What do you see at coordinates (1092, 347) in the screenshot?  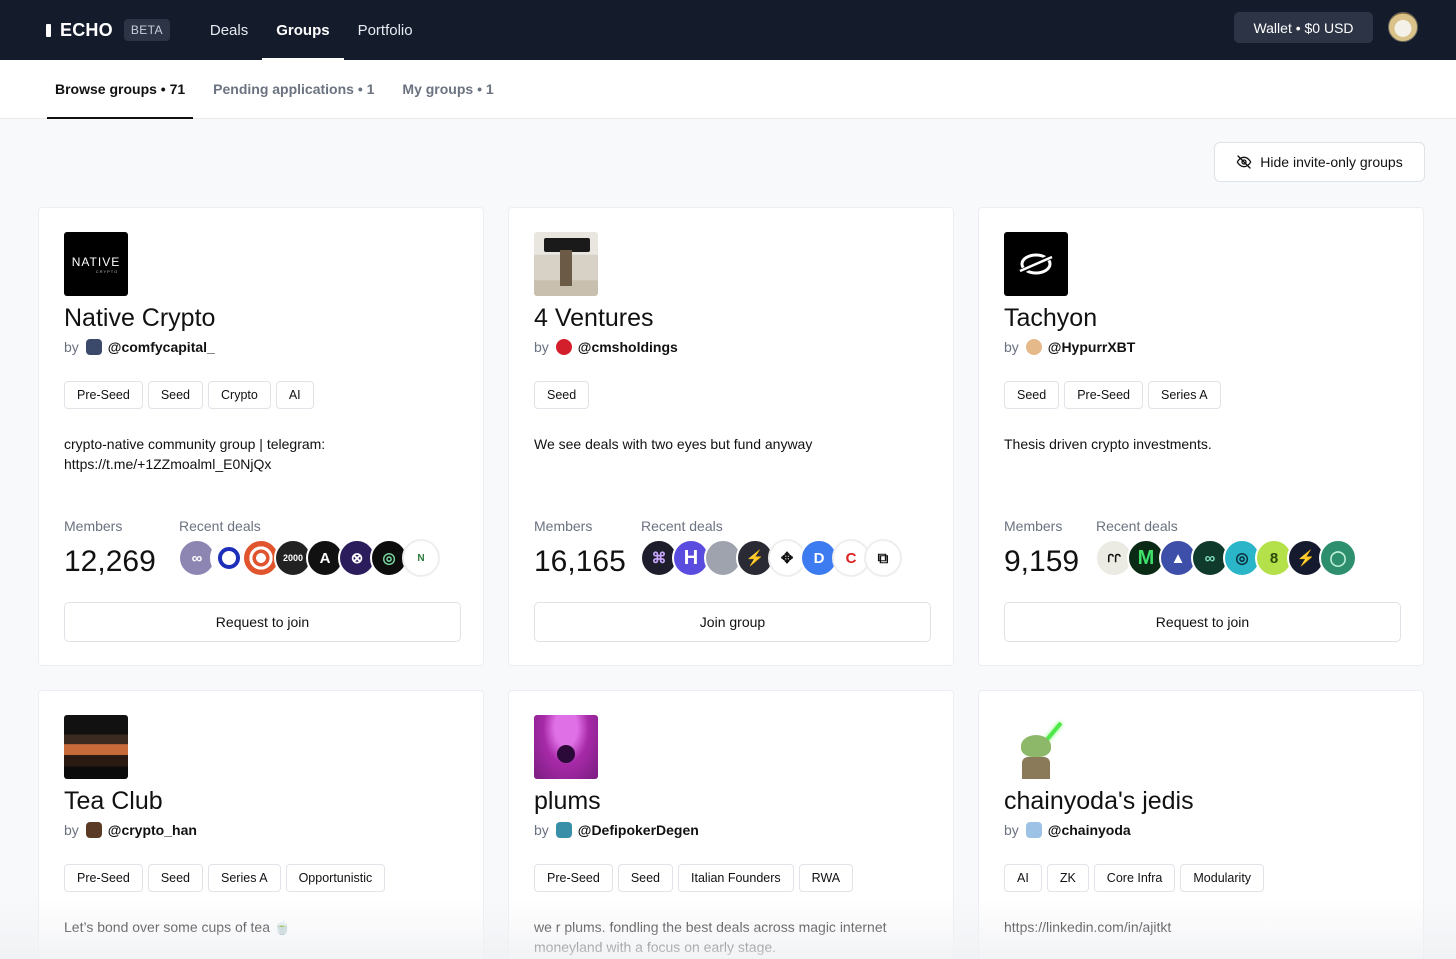 I see `owner-handle: @HypurrXBT` at bounding box center [1092, 347].